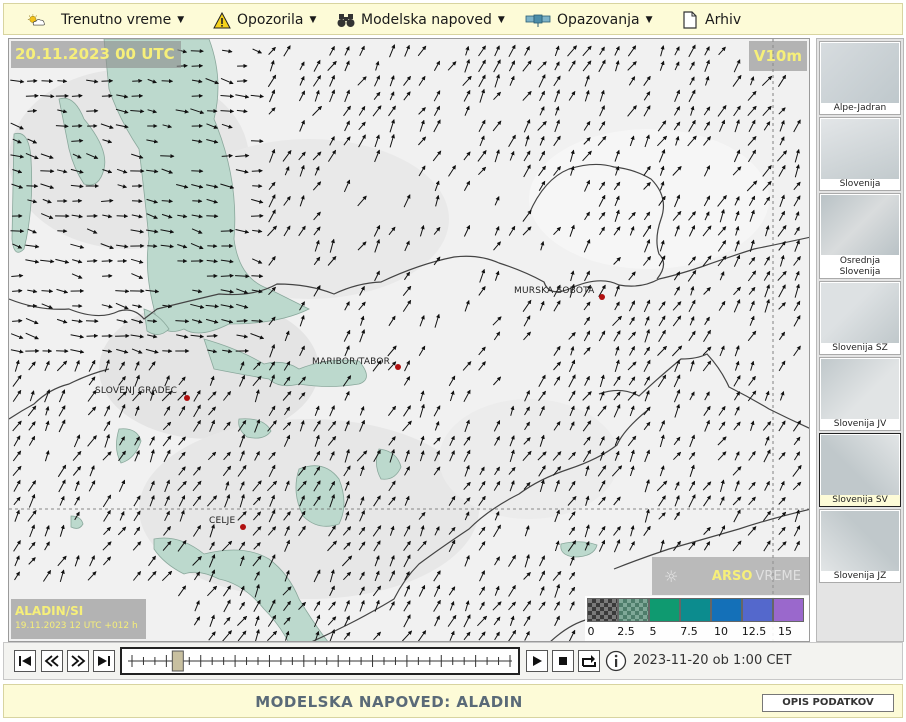 This screenshot has width=906, height=722. I want to click on region-thumb-osrednja: Osrednja Slovenija, so click(860, 236).